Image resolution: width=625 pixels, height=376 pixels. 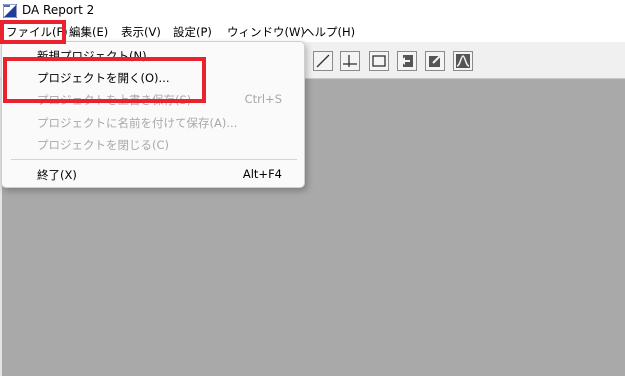 I want to click on import-icon, so click(x=406, y=61).